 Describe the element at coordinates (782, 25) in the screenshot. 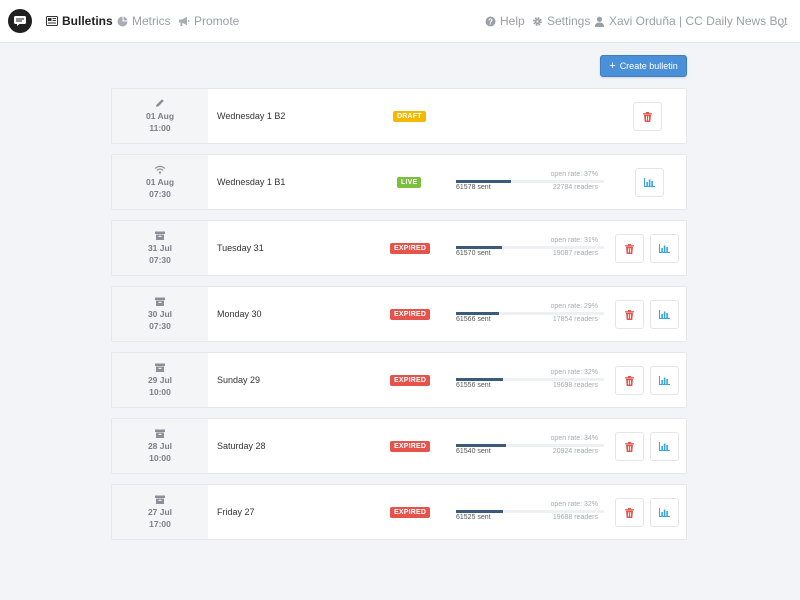

I see `chevron-down-icon` at that location.